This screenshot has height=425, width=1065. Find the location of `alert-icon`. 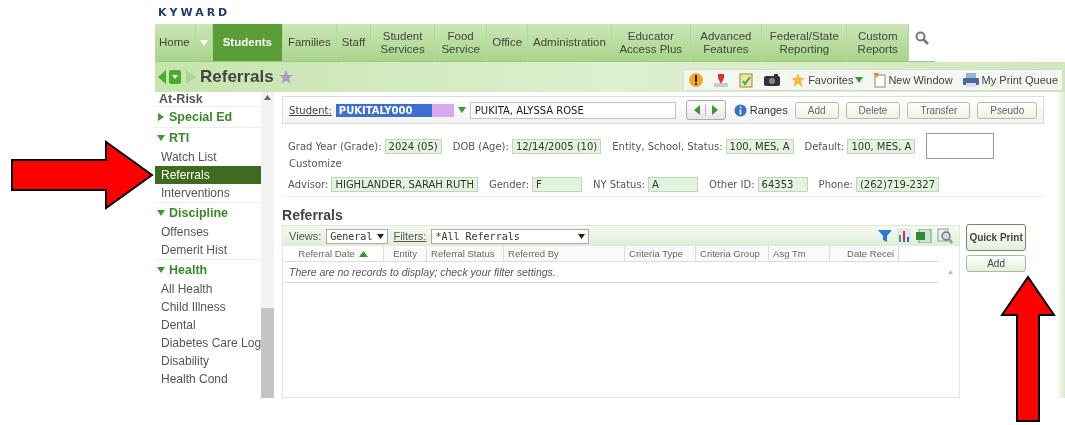

alert-icon is located at coordinates (696, 80).